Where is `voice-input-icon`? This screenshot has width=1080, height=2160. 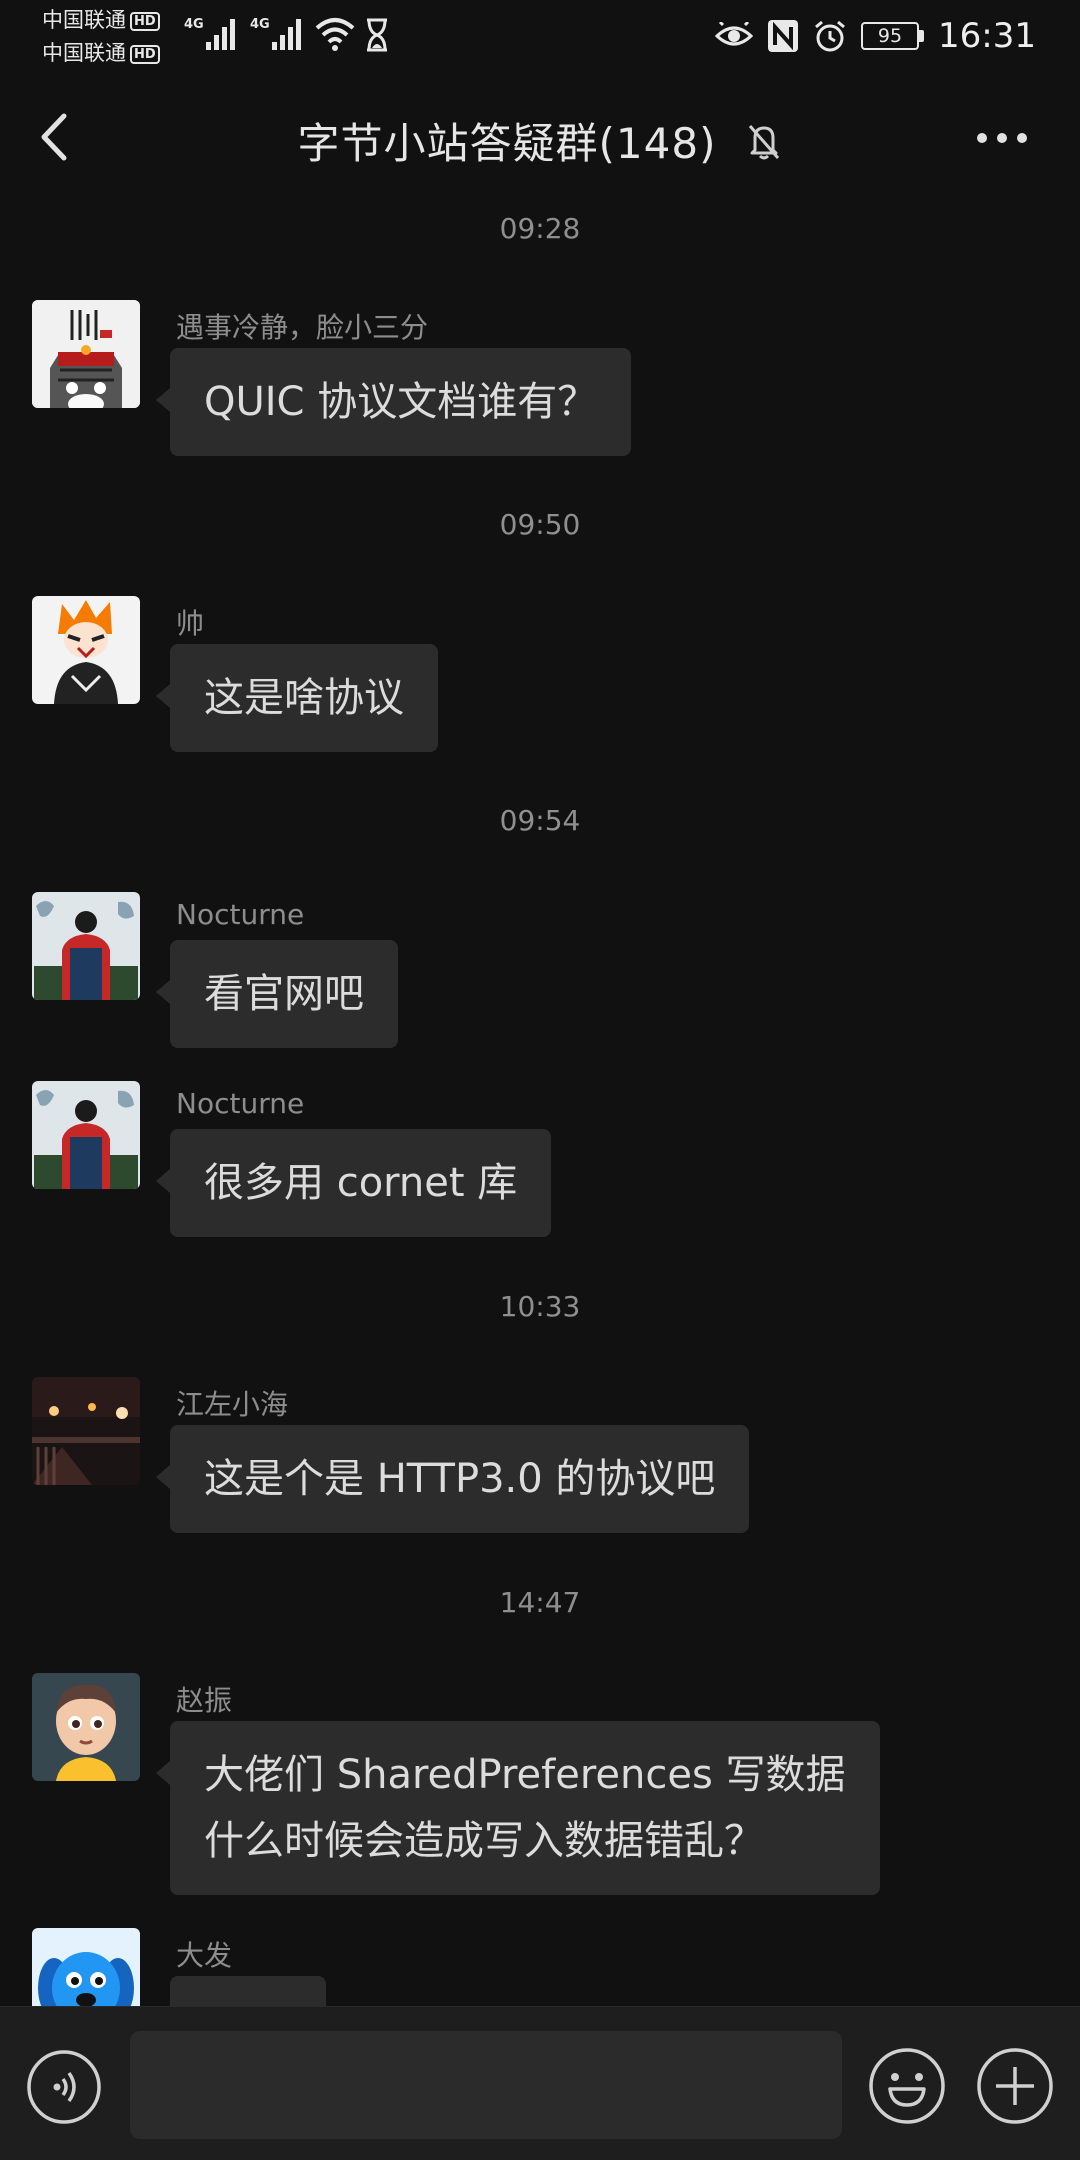 voice-input-icon is located at coordinates (64, 2087).